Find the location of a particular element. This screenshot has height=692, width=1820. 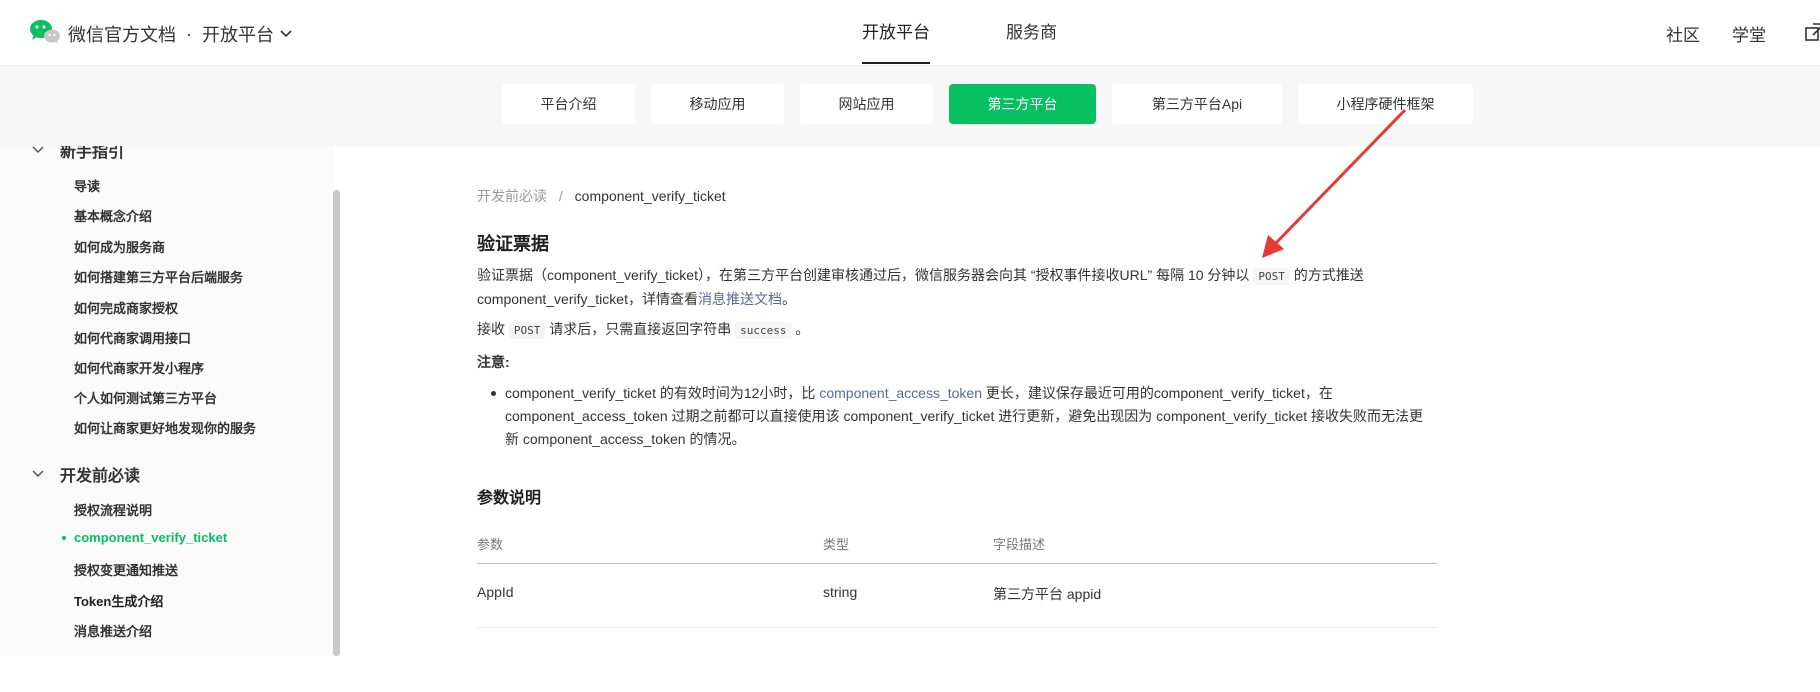

sub-nav: 平台介绍 移动应用 网站应用 第三方平台 第三方平台Api 小程序硬件框架 is located at coordinates (910, 106).